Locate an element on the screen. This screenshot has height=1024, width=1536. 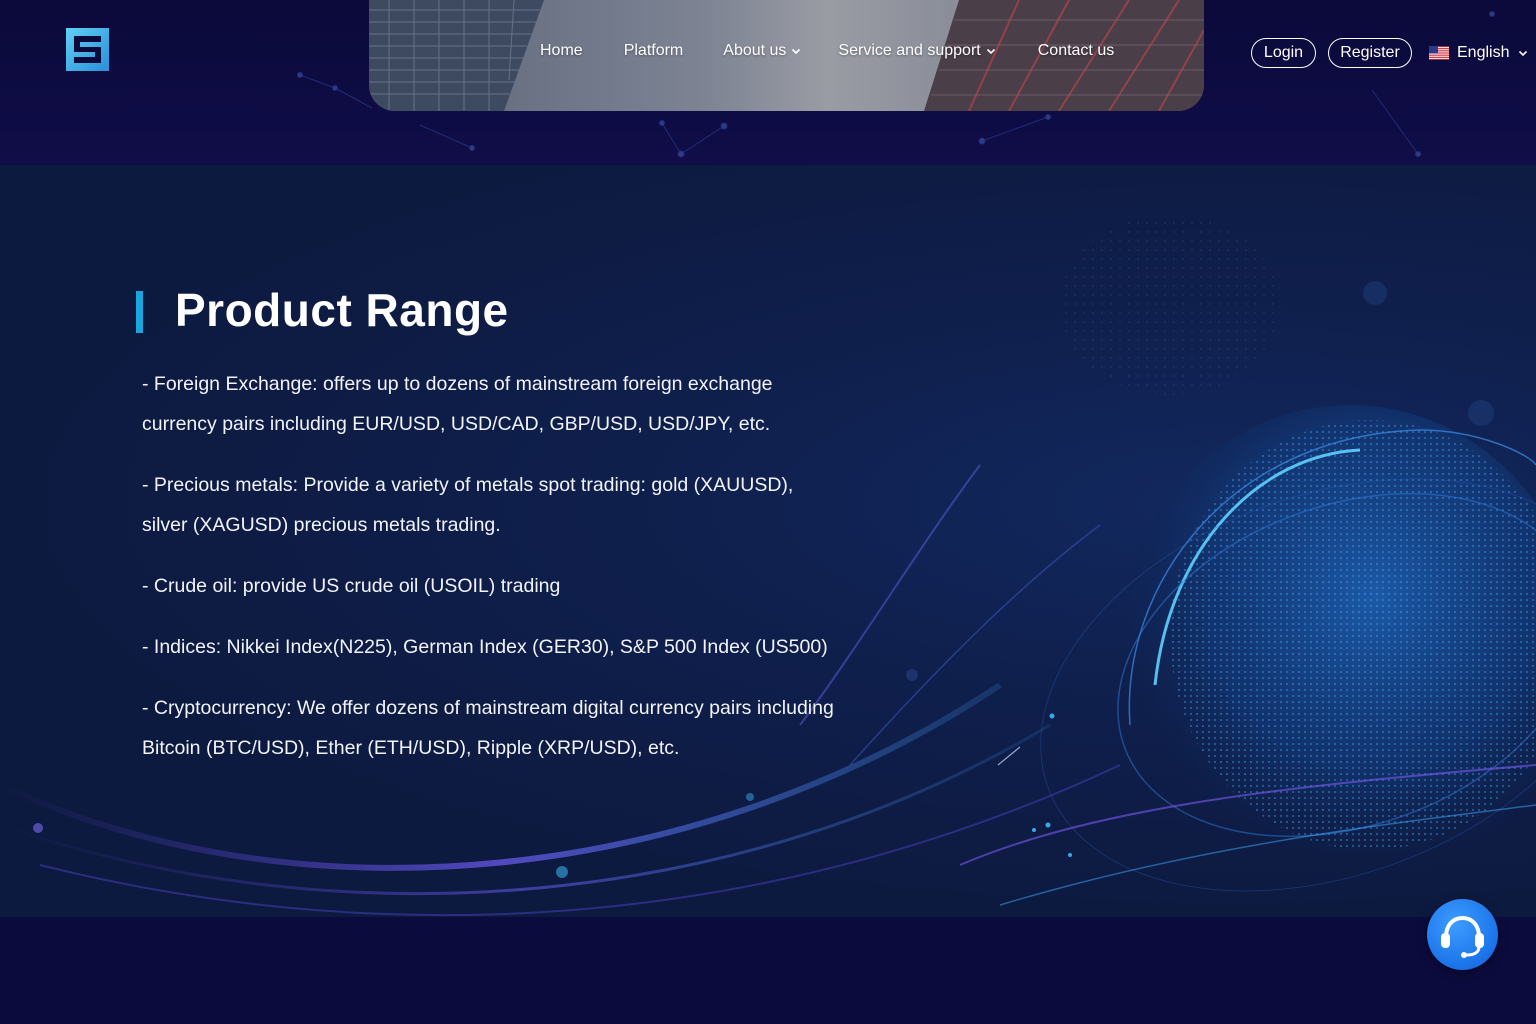
register-button: Register is located at coordinates (1370, 53).